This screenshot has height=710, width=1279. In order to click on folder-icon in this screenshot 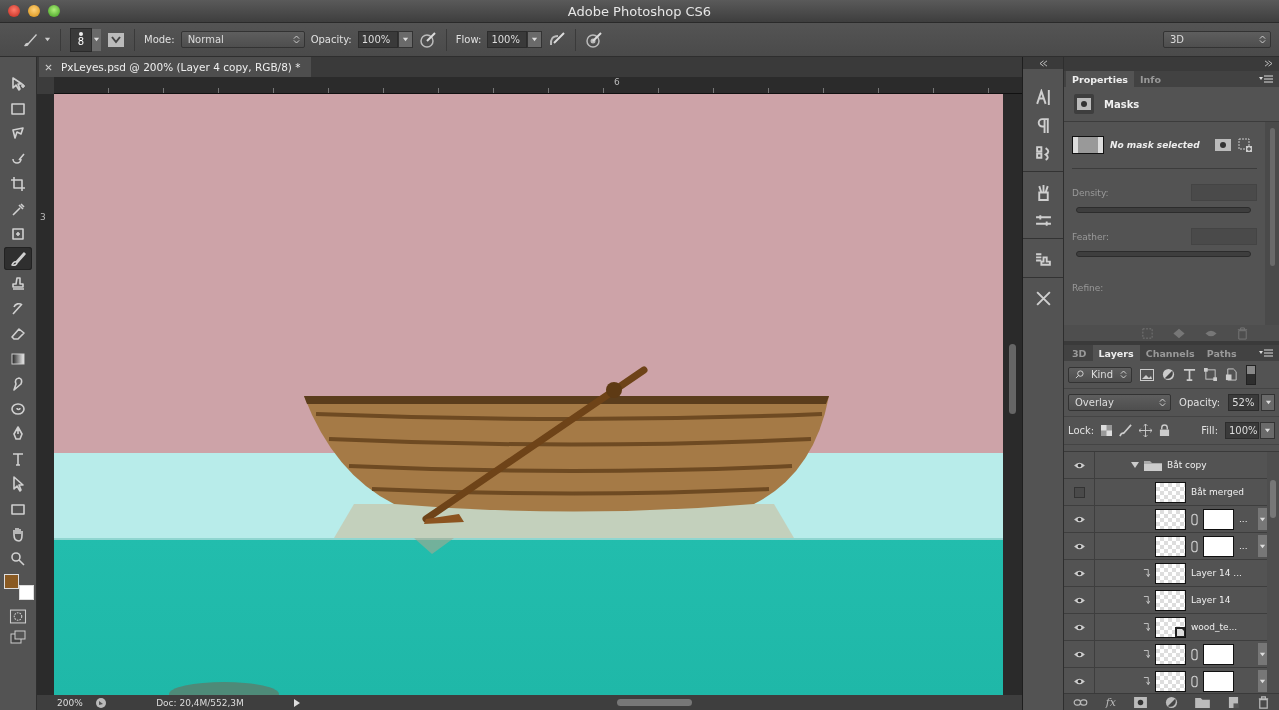, I will do `click(1203, 702)`.